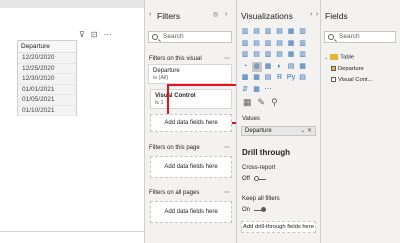 The image size is (400, 243). Describe the element at coordinates (47, 68) in the screenshot. I see `slicer-item: 12/25/2020` at that location.